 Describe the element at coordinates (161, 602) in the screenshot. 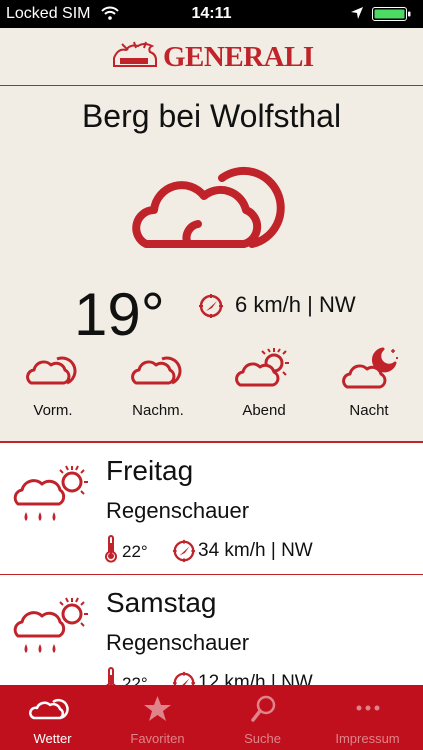

I see `forecast-day: Samstag` at that location.